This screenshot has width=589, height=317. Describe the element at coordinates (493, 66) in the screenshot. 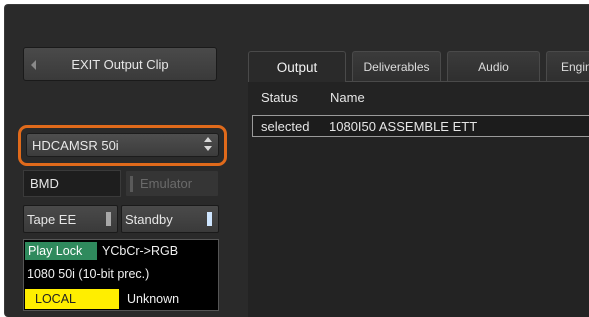

I see `tab-audio: Audio` at that location.